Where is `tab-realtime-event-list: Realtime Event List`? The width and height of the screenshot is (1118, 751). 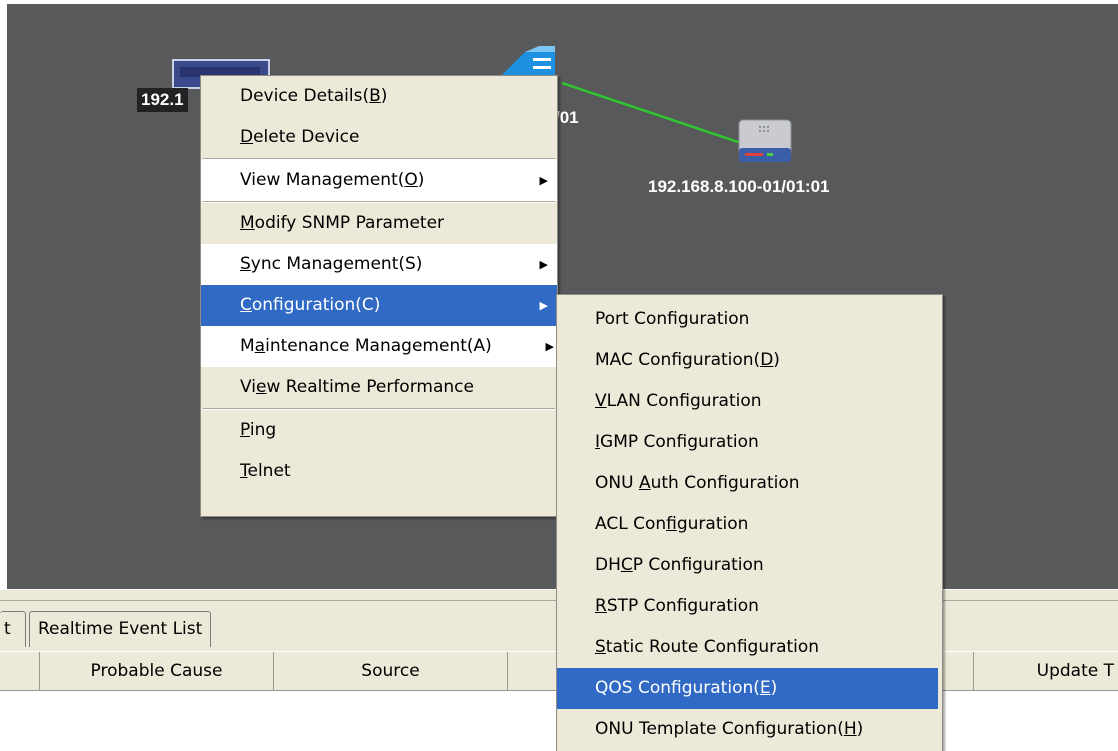
tab-realtime-event-list: Realtime Event List is located at coordinates (120, 629).